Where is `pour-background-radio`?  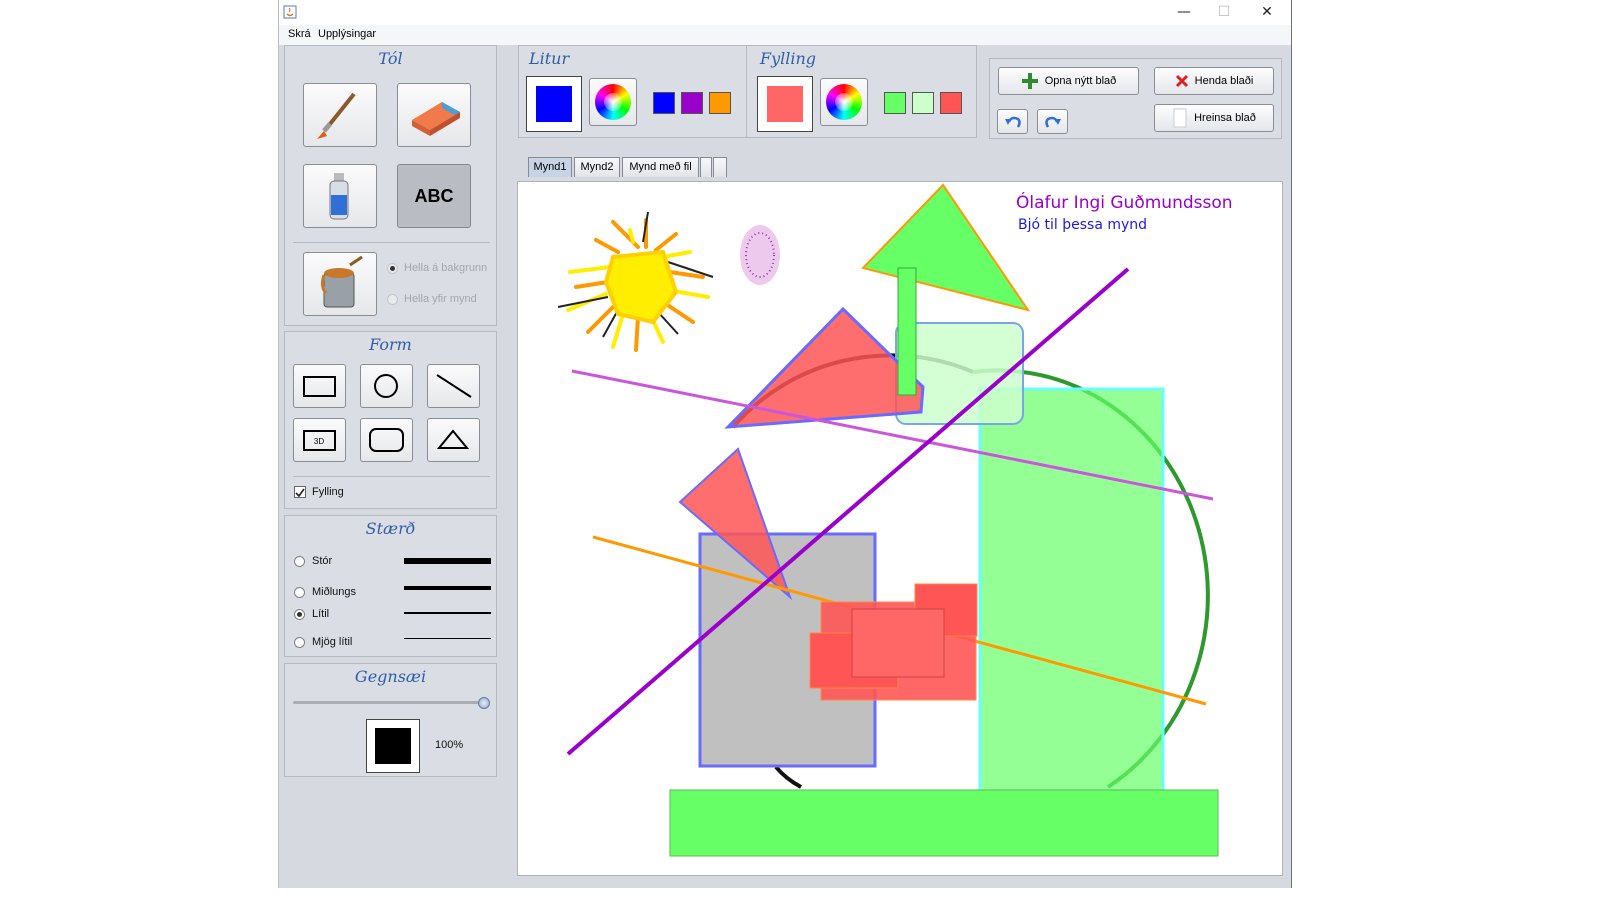
pour-background-radio is located at coordinates (392, 268).